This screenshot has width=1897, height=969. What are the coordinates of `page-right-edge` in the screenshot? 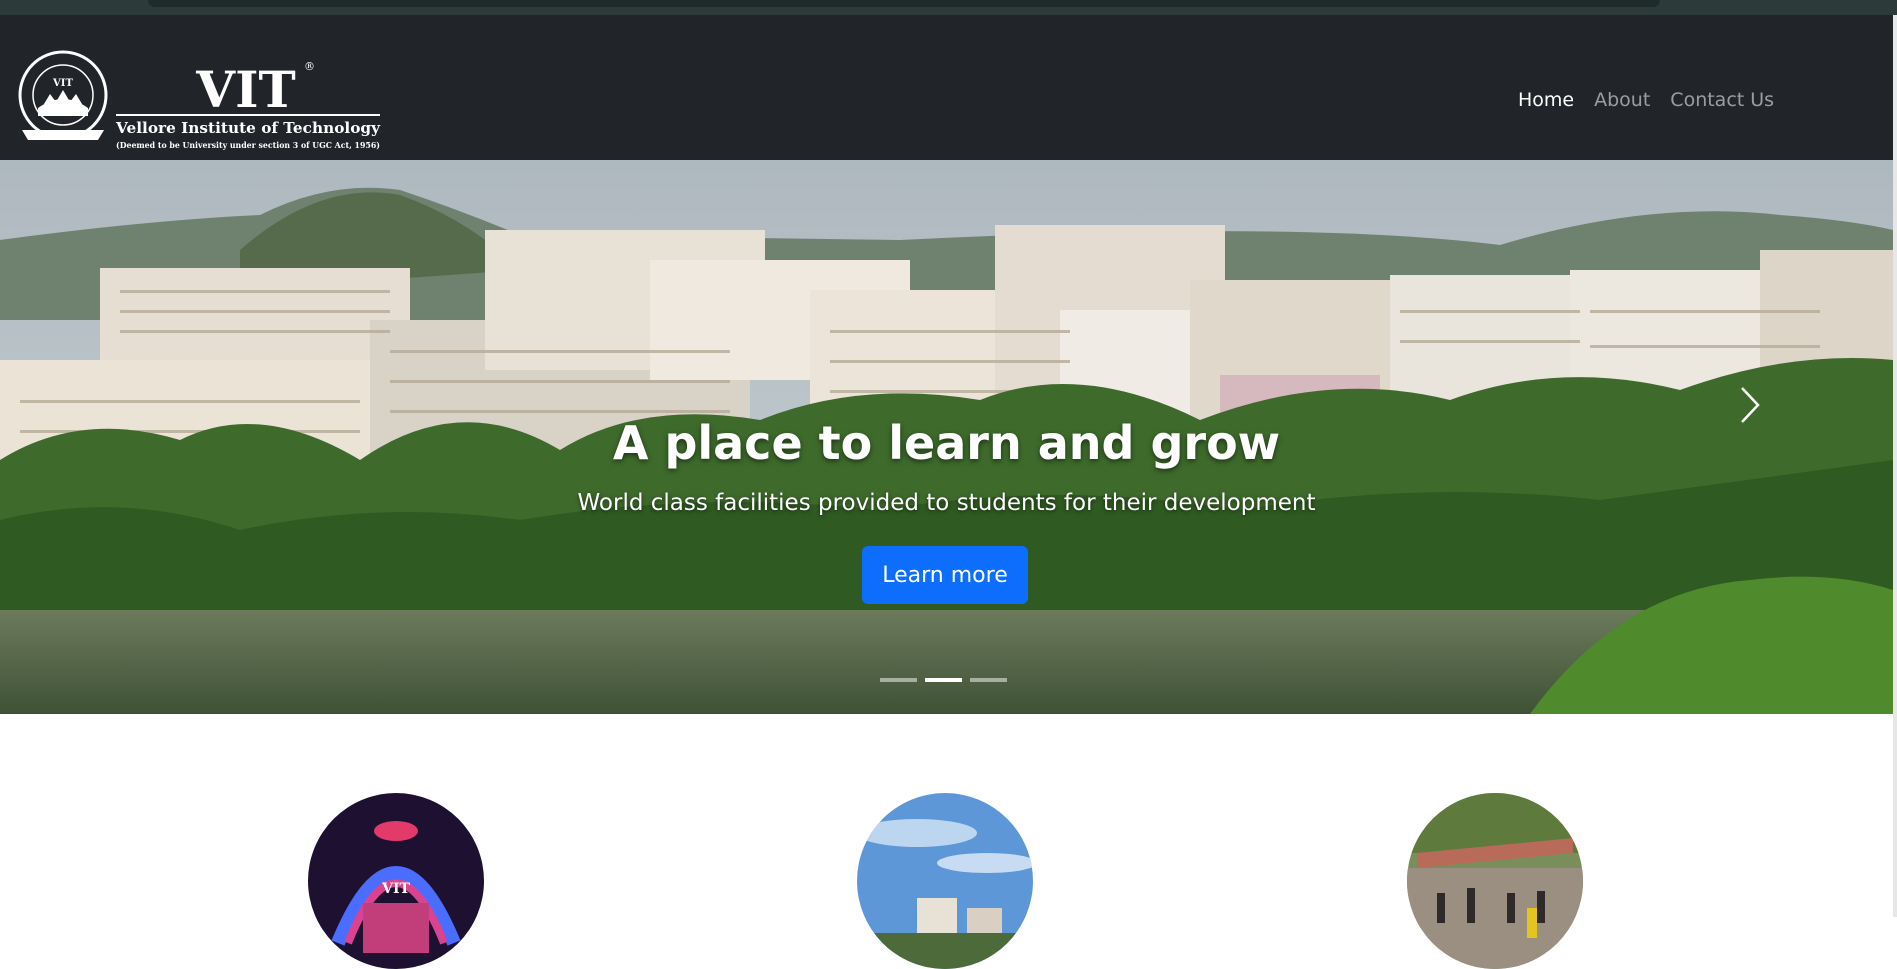 It's located at (1895, 466).